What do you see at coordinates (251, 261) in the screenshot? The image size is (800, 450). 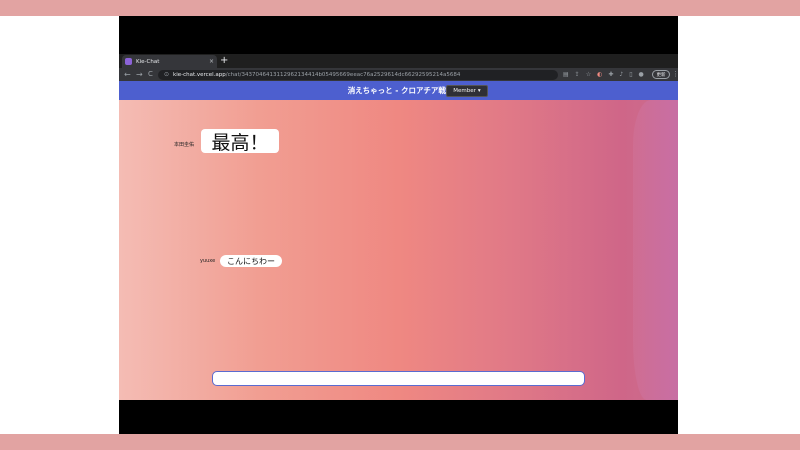 I see `message-bubble: こんにちわー` at bounding box center [251, 261].